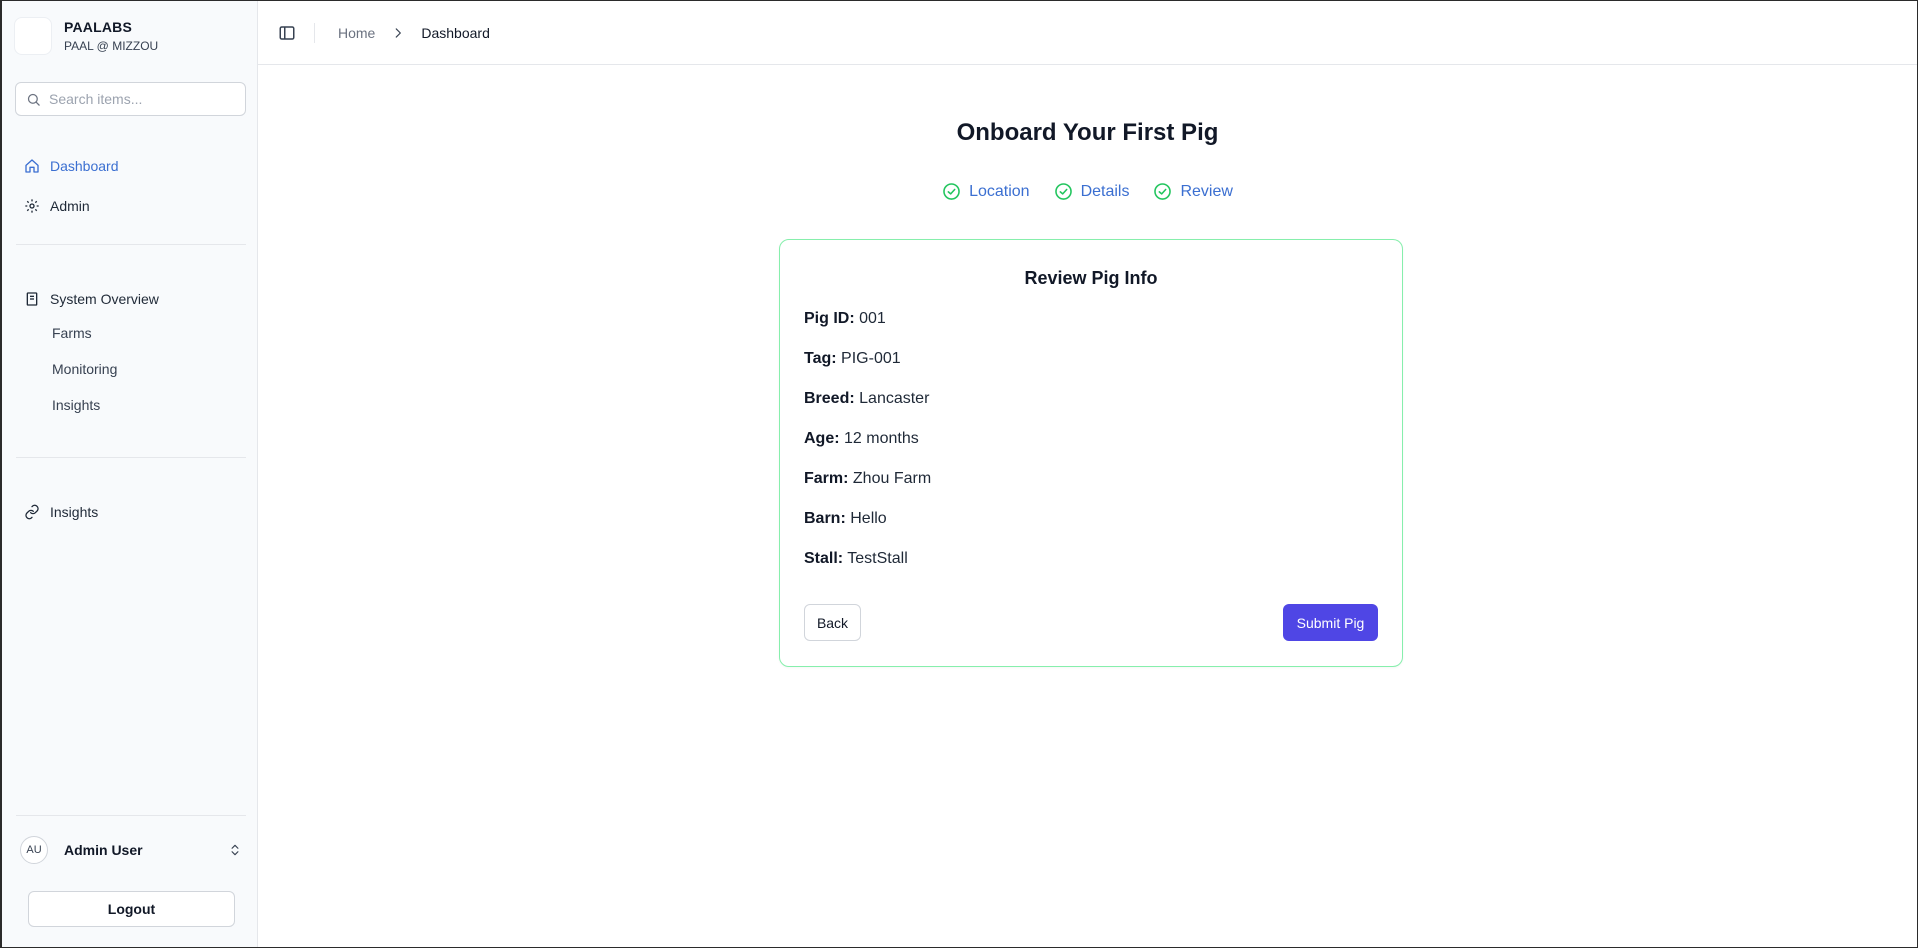 The height and width of the screenshot is (948, 1918). I want to click on brand-logo, so click(33, 36).